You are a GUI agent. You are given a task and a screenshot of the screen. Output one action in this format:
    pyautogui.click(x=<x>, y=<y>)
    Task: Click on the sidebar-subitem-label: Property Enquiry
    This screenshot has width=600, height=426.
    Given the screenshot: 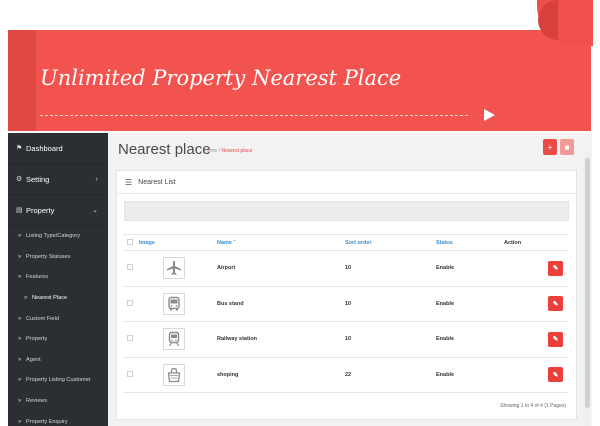 What is the action you would take?
    pyautogui.click(x=47, y=421)
    